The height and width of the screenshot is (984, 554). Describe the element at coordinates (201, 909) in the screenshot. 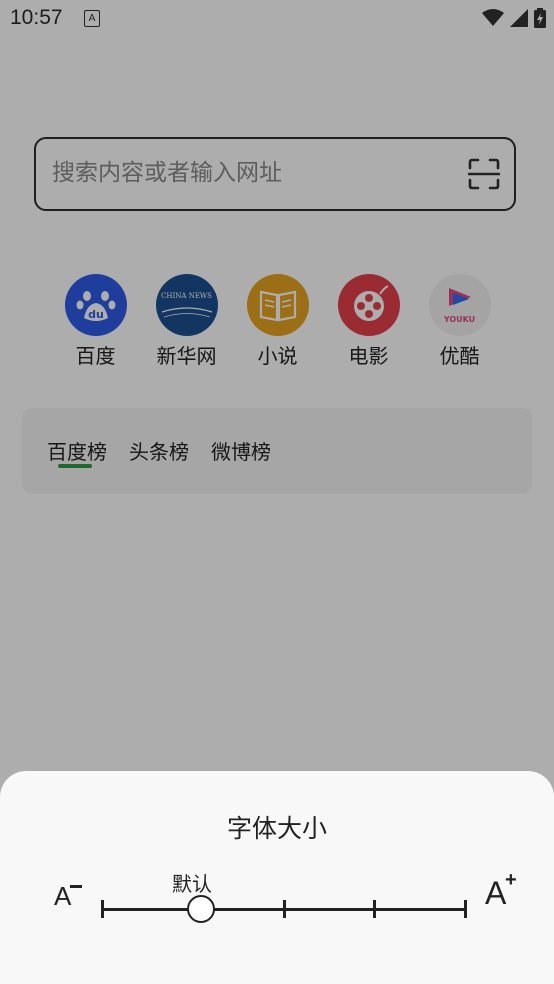

I see `slider-thumb` at that location.